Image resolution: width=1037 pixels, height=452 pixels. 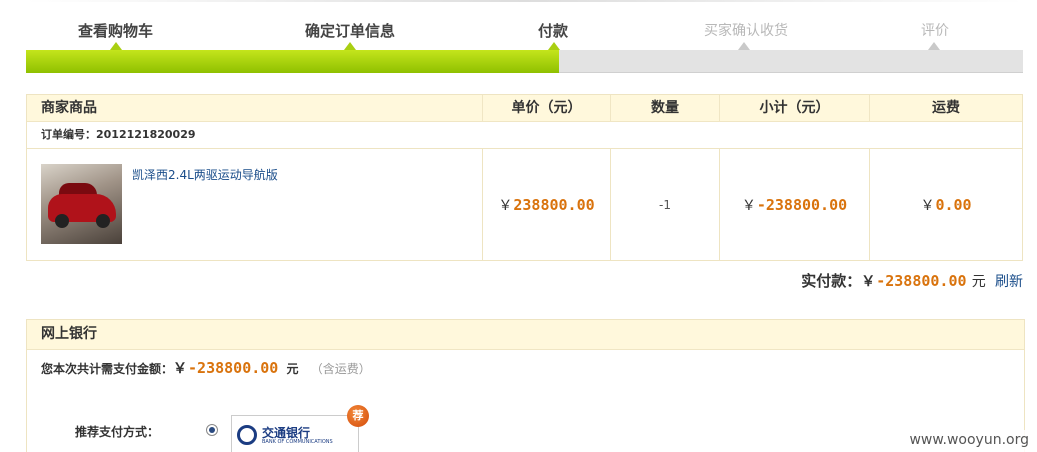 I want to click on product-cell: 凯泽西2.4L两驱运动导航版, so click(x=255, y=204).